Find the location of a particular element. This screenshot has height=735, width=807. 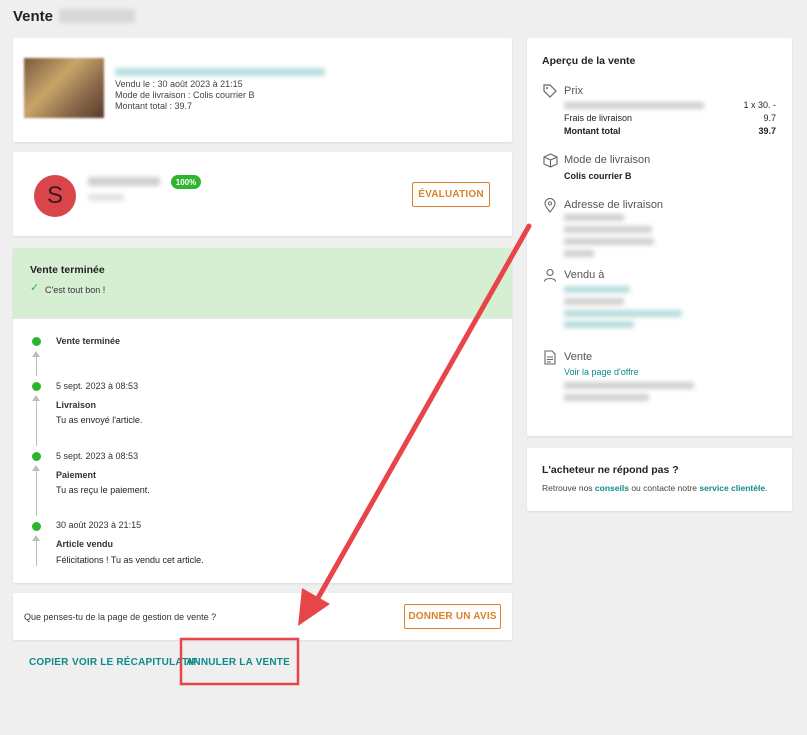

buyer-card: S 100% ÉVALUATION is located at coordinates (262, 194).